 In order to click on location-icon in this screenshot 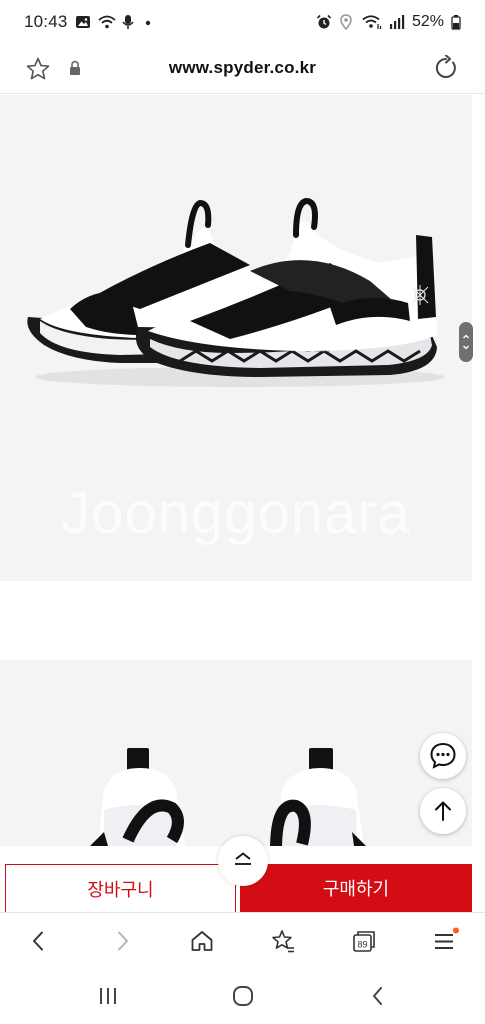, I will do `click(347, 22)`.